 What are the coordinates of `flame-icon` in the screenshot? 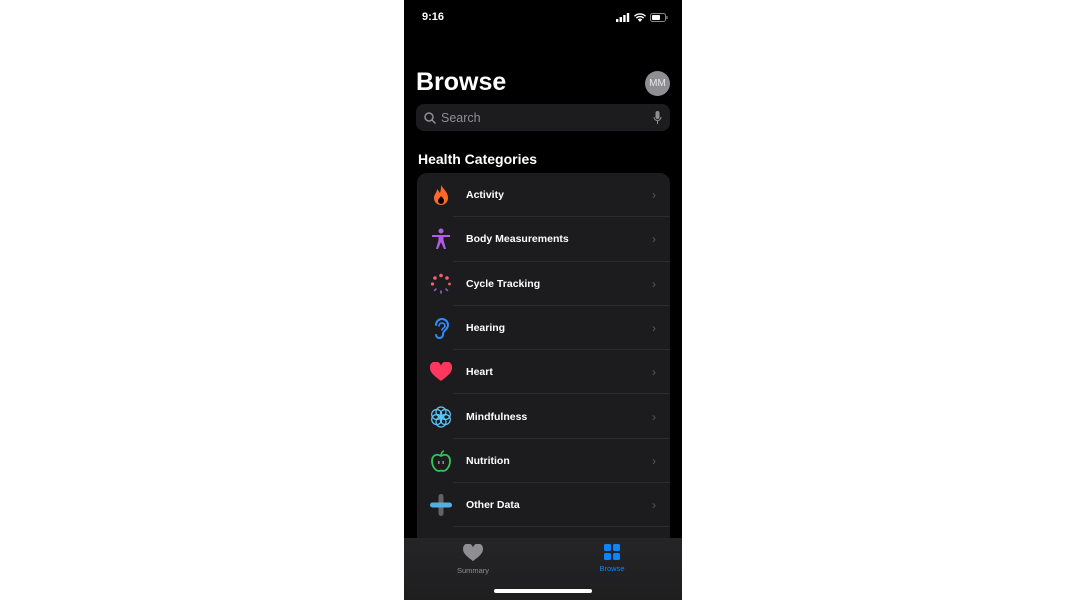 It's located at (441, 195).